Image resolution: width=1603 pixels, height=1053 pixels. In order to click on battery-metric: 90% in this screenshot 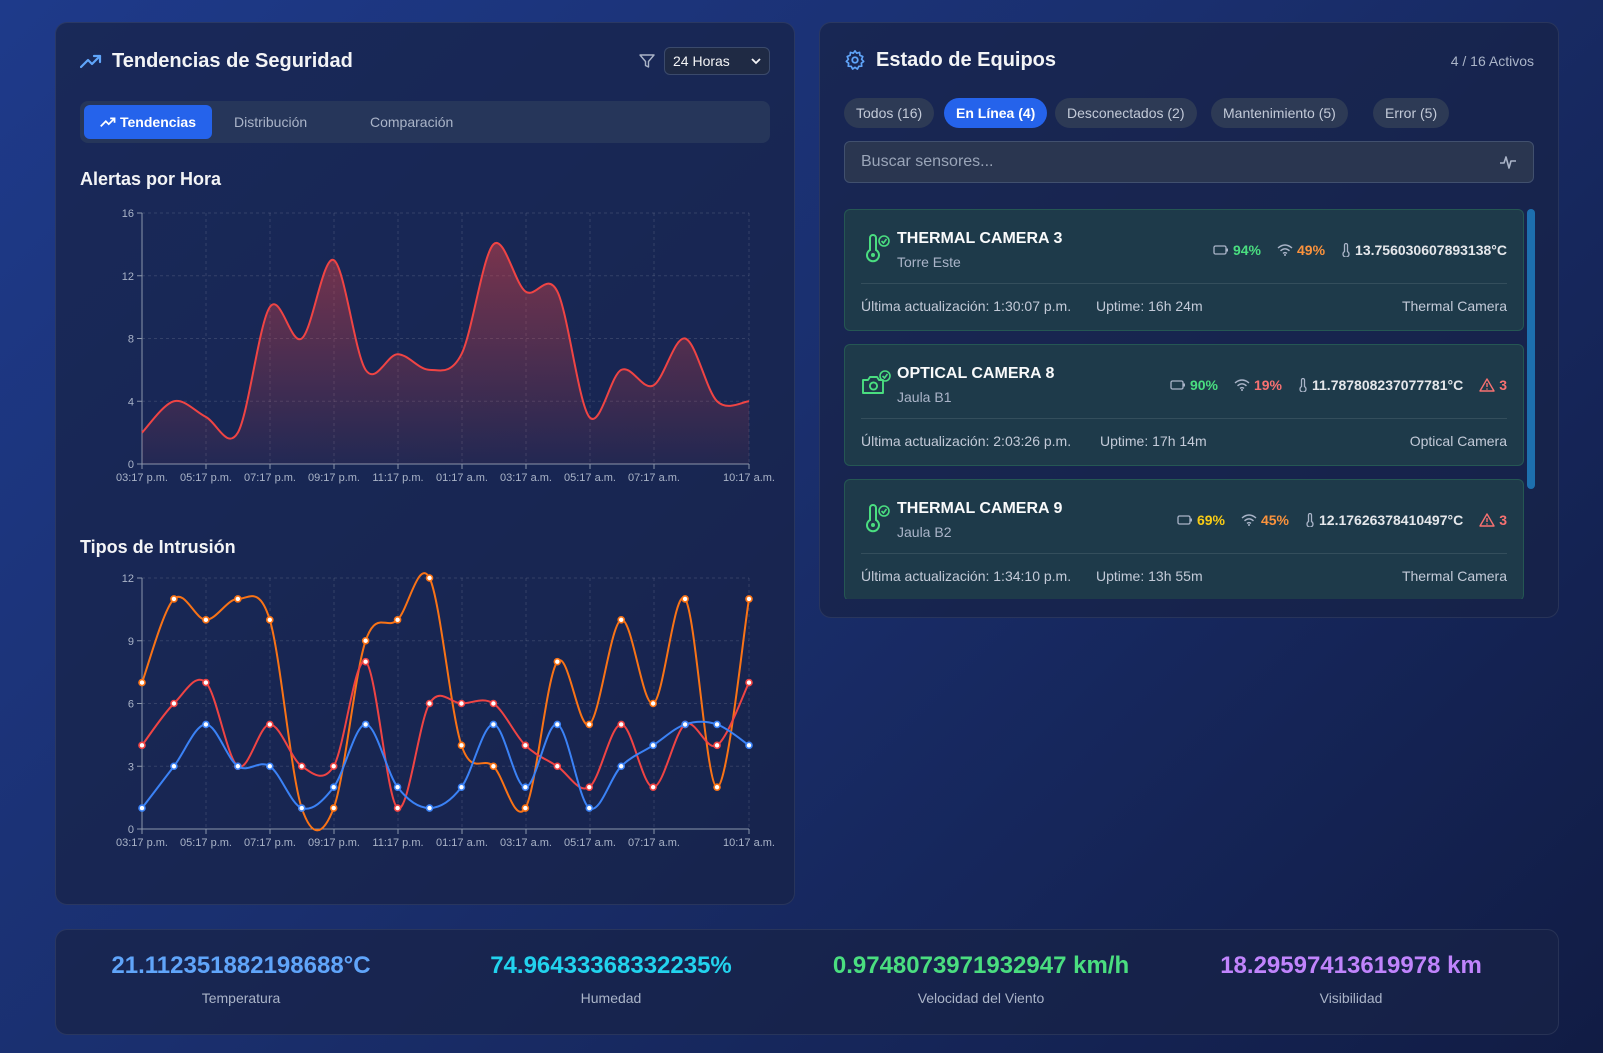, I will do `click(1194, 385)`.